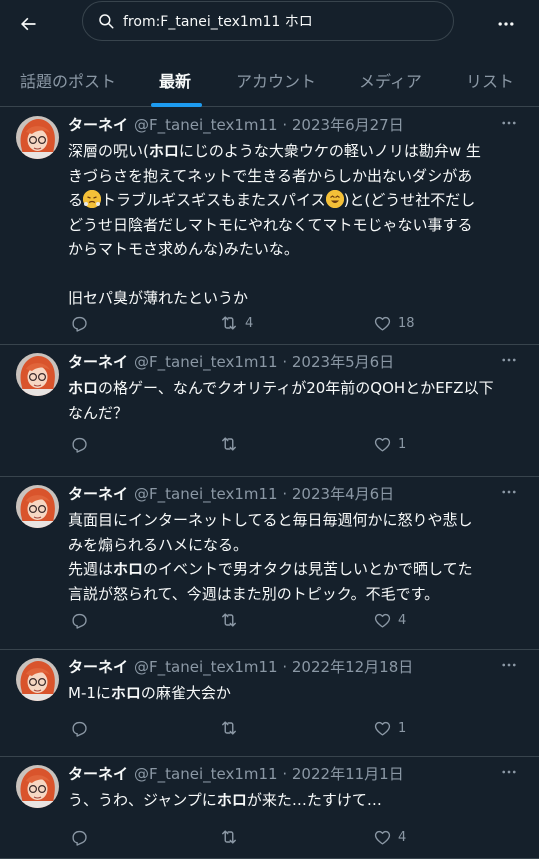  I want to click on like-button: 18, so click(394, 323).